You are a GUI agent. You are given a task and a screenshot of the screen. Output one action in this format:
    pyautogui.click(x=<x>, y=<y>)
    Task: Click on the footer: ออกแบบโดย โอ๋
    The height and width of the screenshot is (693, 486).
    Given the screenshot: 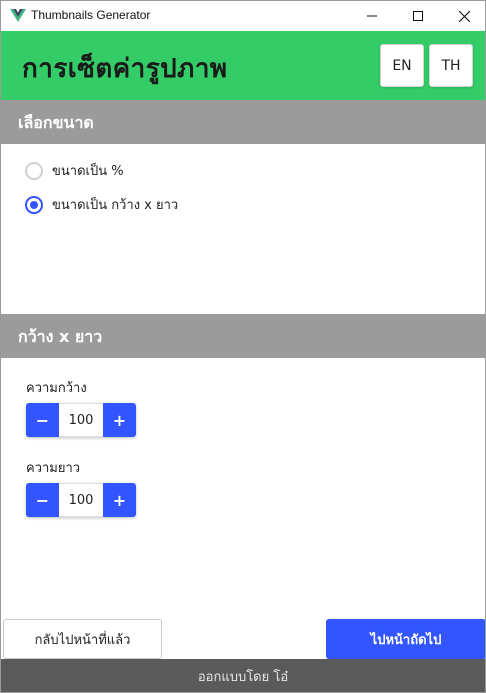 What is the action you would take?
    pyautogui.click(x=243, y=675)
    